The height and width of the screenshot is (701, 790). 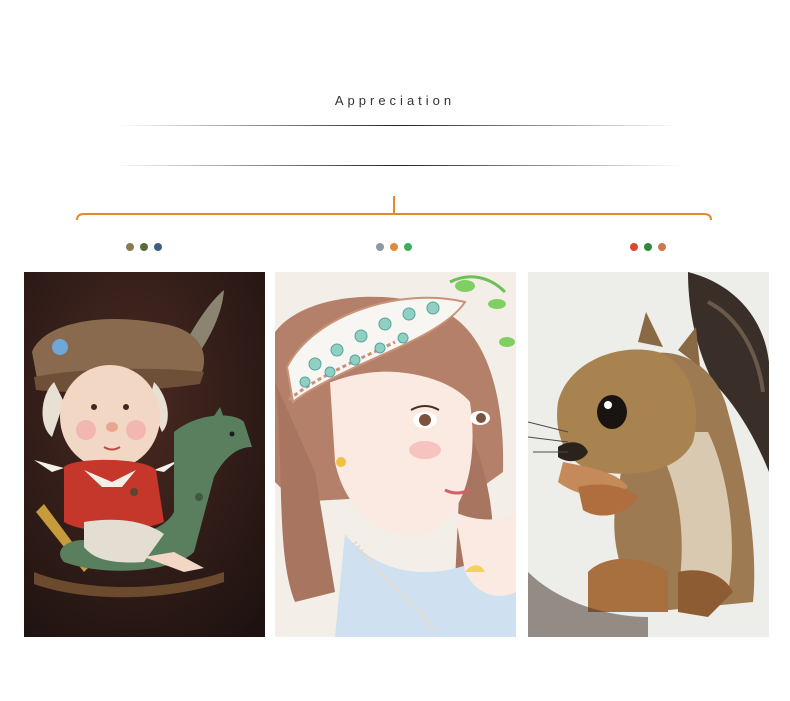 What do you see at coordinates (398, 165) in the screenshot?
I see `divider-bottom` at bounding box center [398, 165].